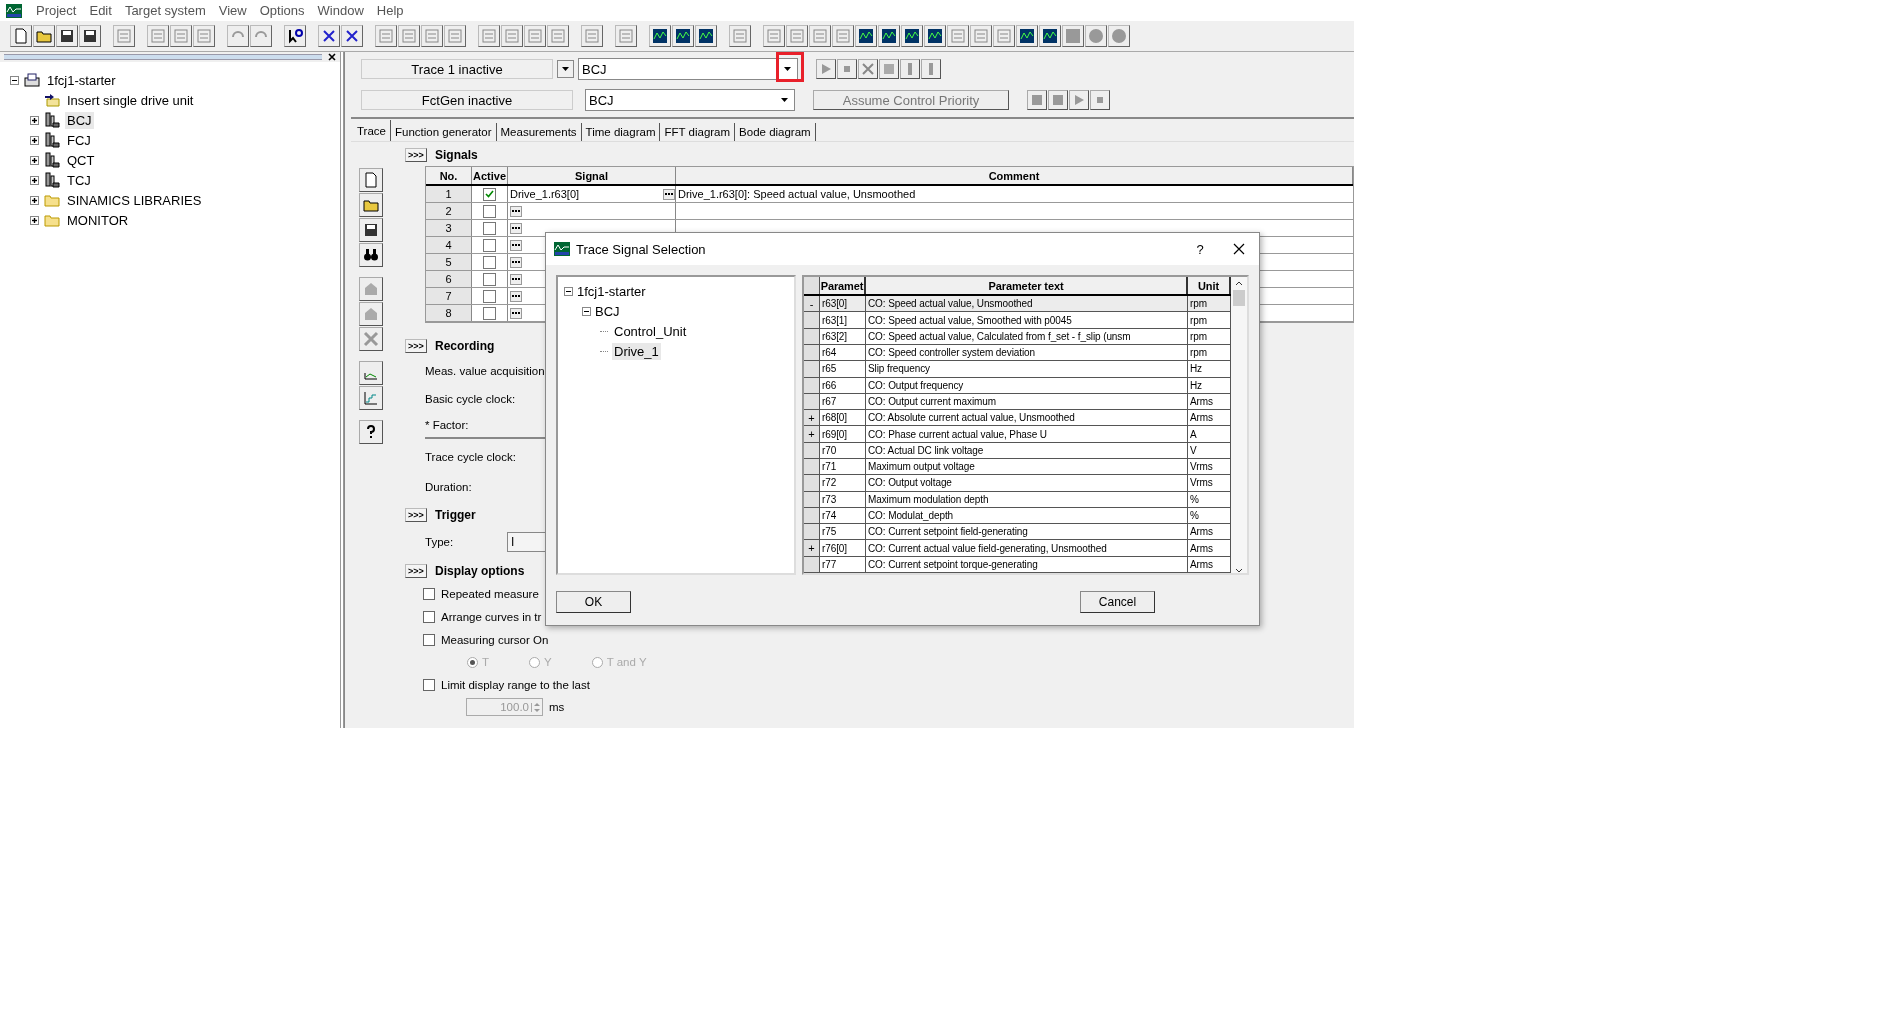 This screenshot has height=1032, width=1894. Describe the element at coordinates (593, 602) in the screenshot. I see `ok-button: OK` at that location.